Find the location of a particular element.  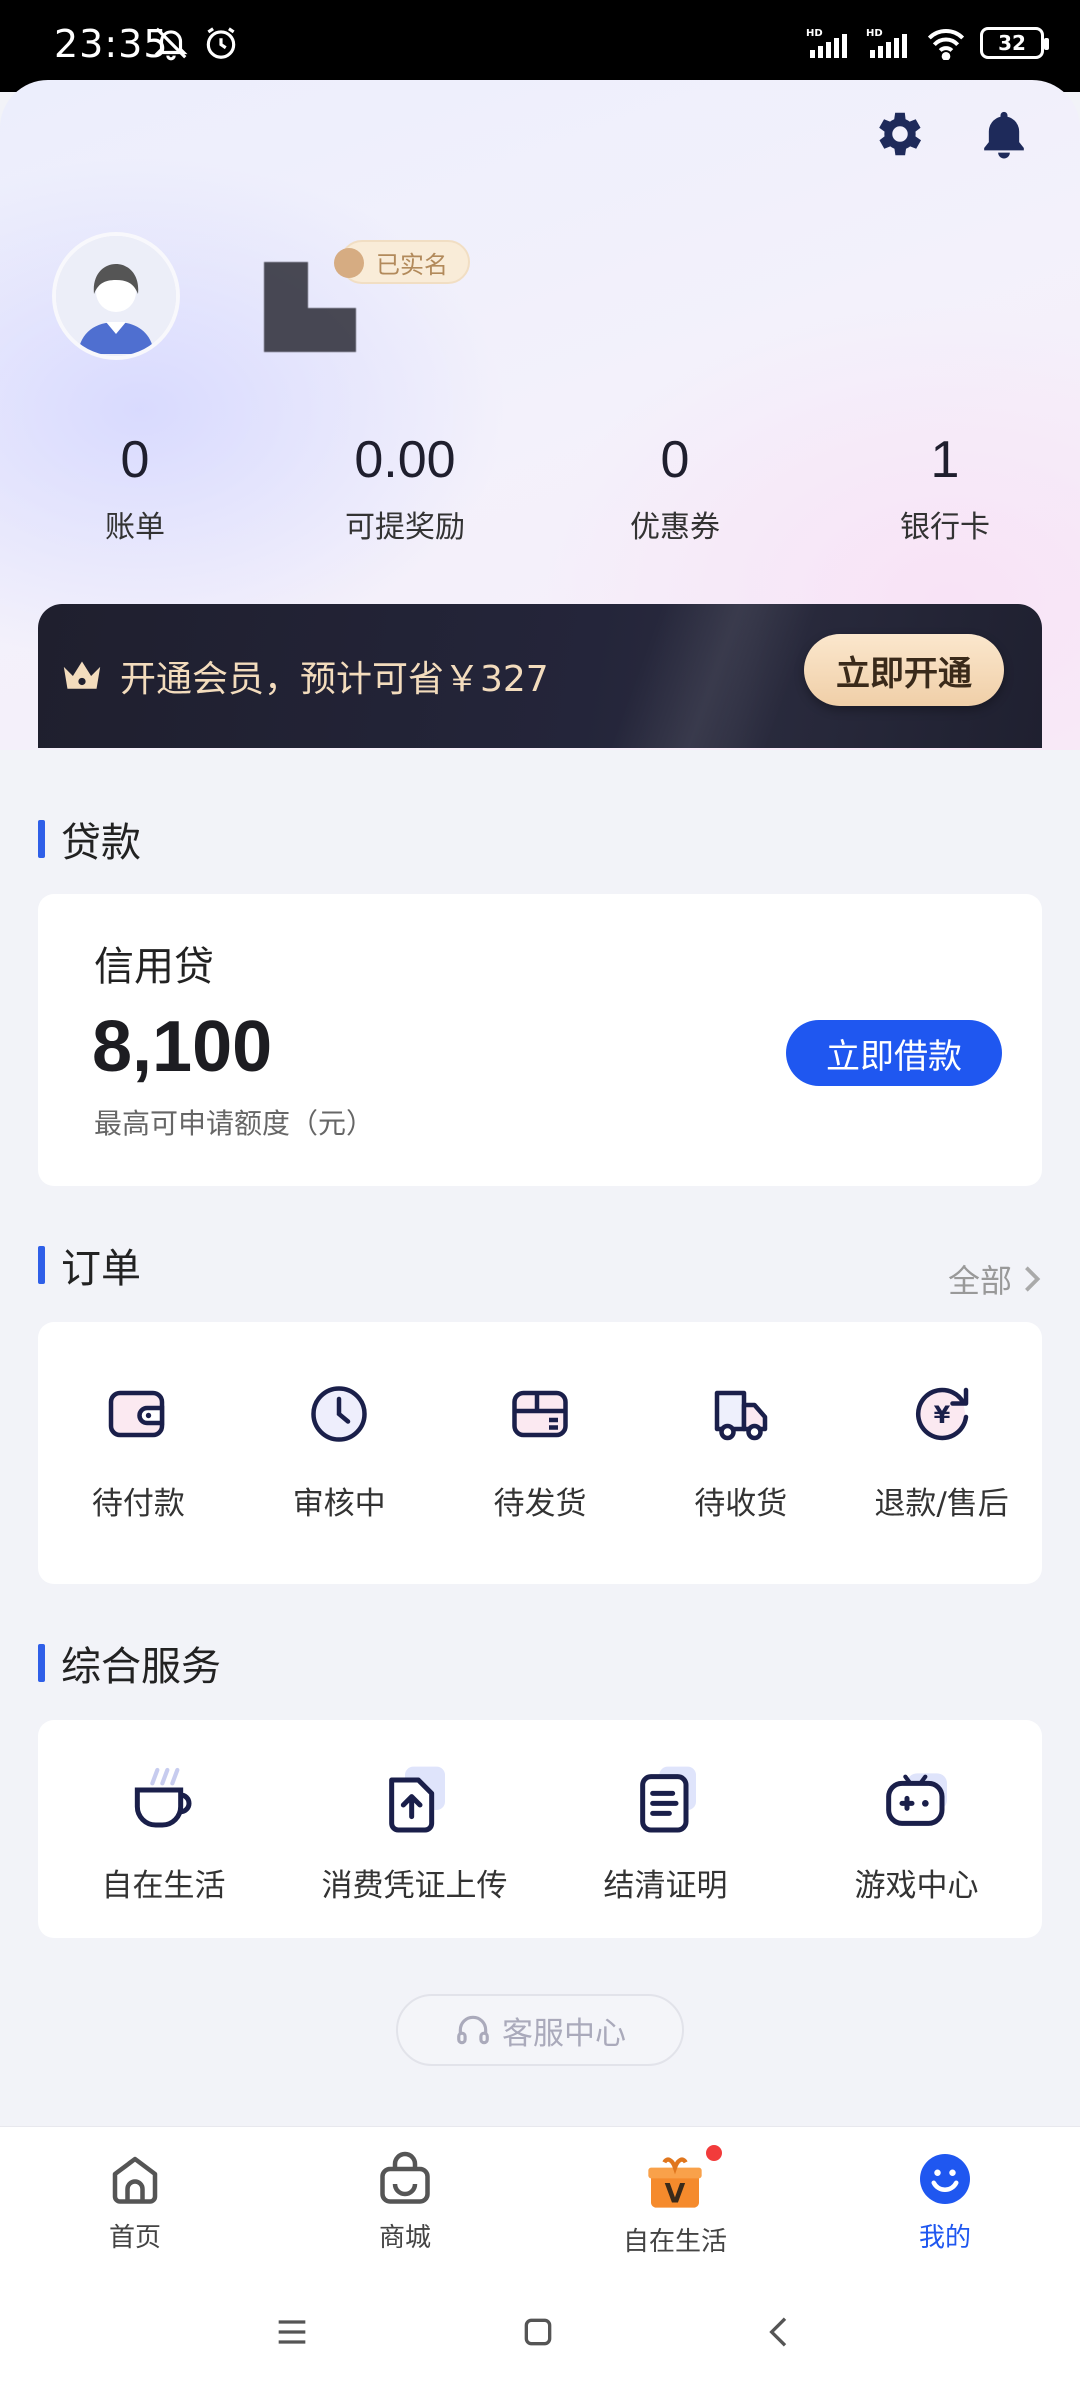

nav-label: 商城 is located at coordinates (404, 2238).